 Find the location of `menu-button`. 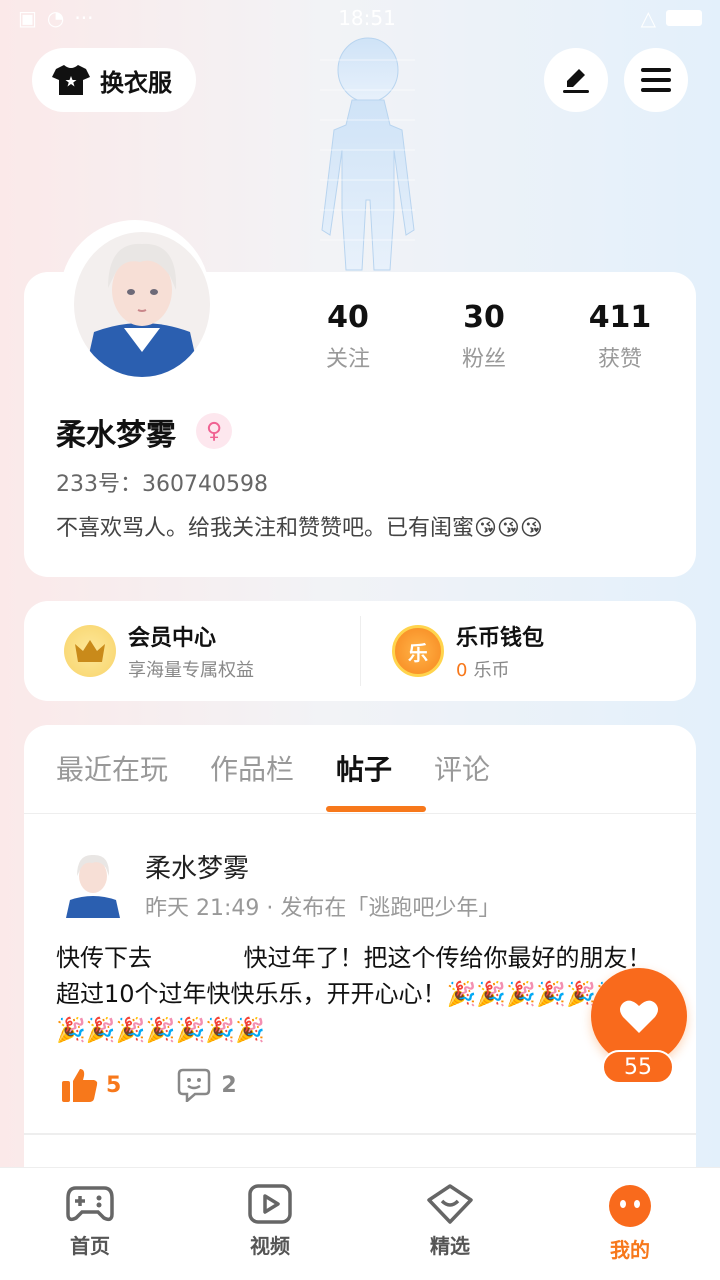

menu-button is located at coordinates (656, 80).